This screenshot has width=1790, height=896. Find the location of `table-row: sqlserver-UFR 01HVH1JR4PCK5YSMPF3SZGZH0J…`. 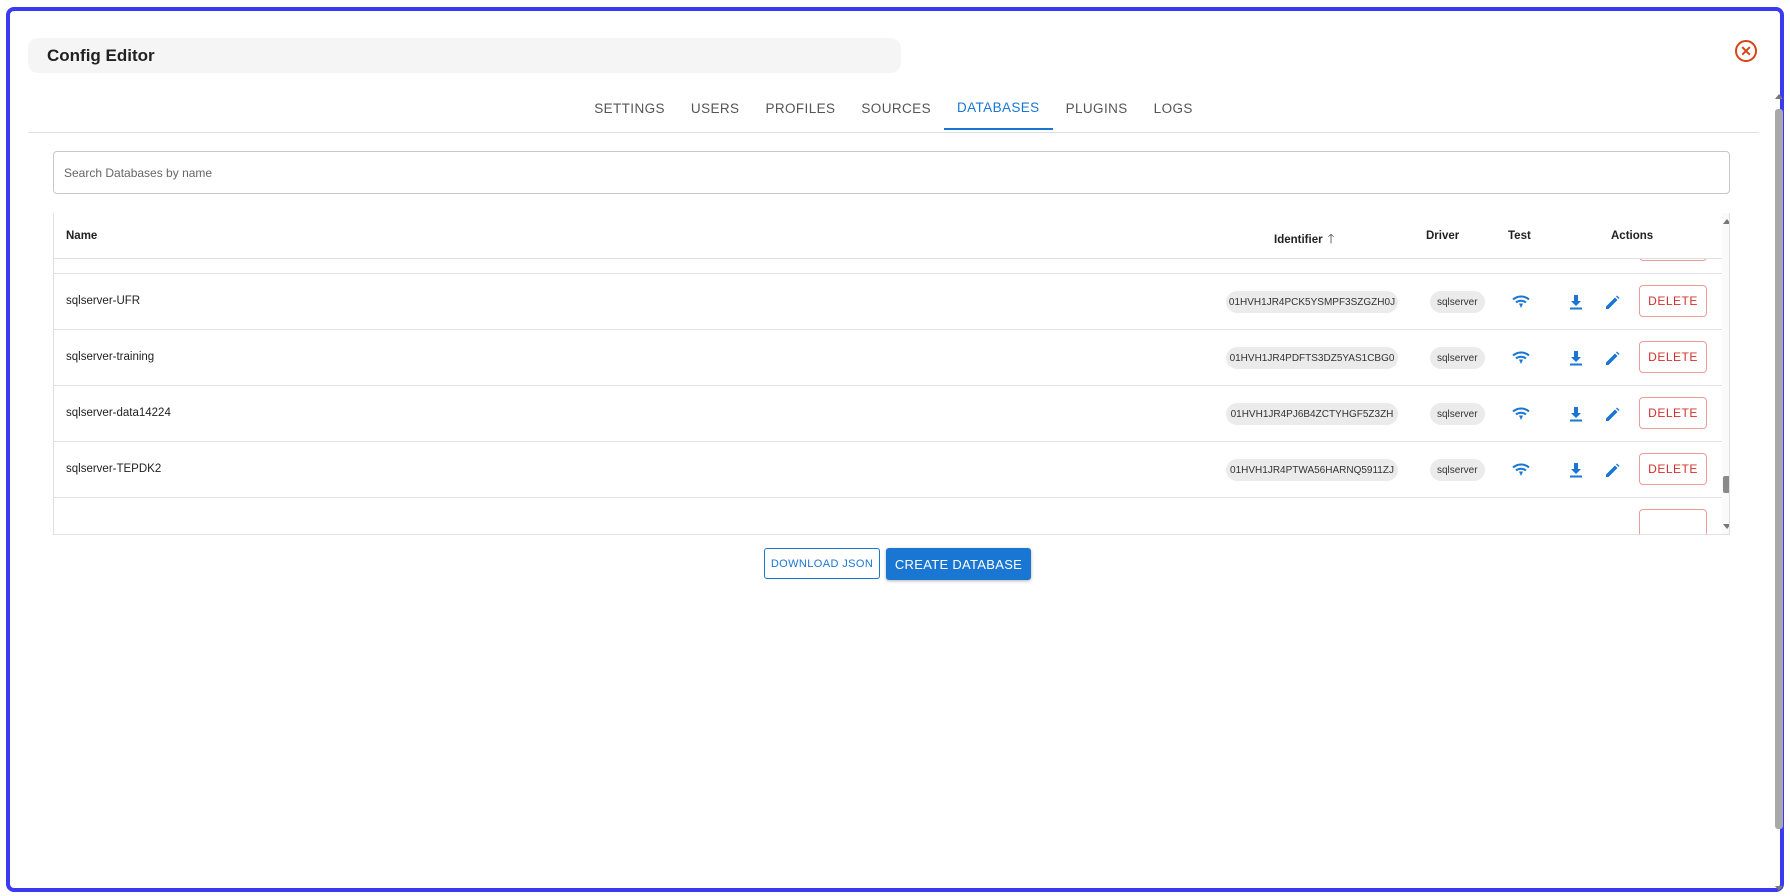

table-row: sqlserver-UFR 01HVH1JR4PCK5YSMPF3SZGZH0J… is located at coordinates (888, 301).